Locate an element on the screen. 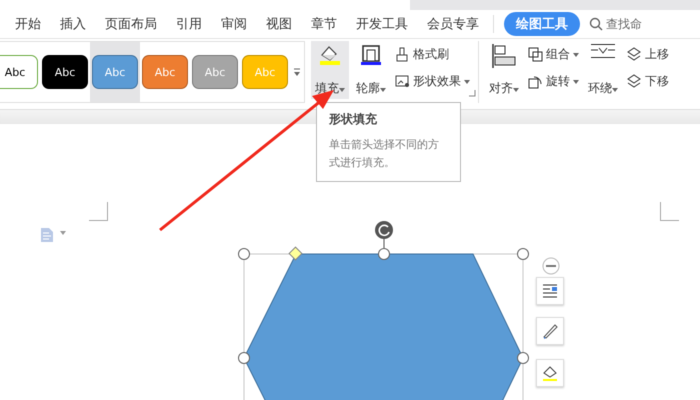 The height and width of the screenshot is (400, 700). ribbon-tab: 审阅 is located at coordinates (234, 24).